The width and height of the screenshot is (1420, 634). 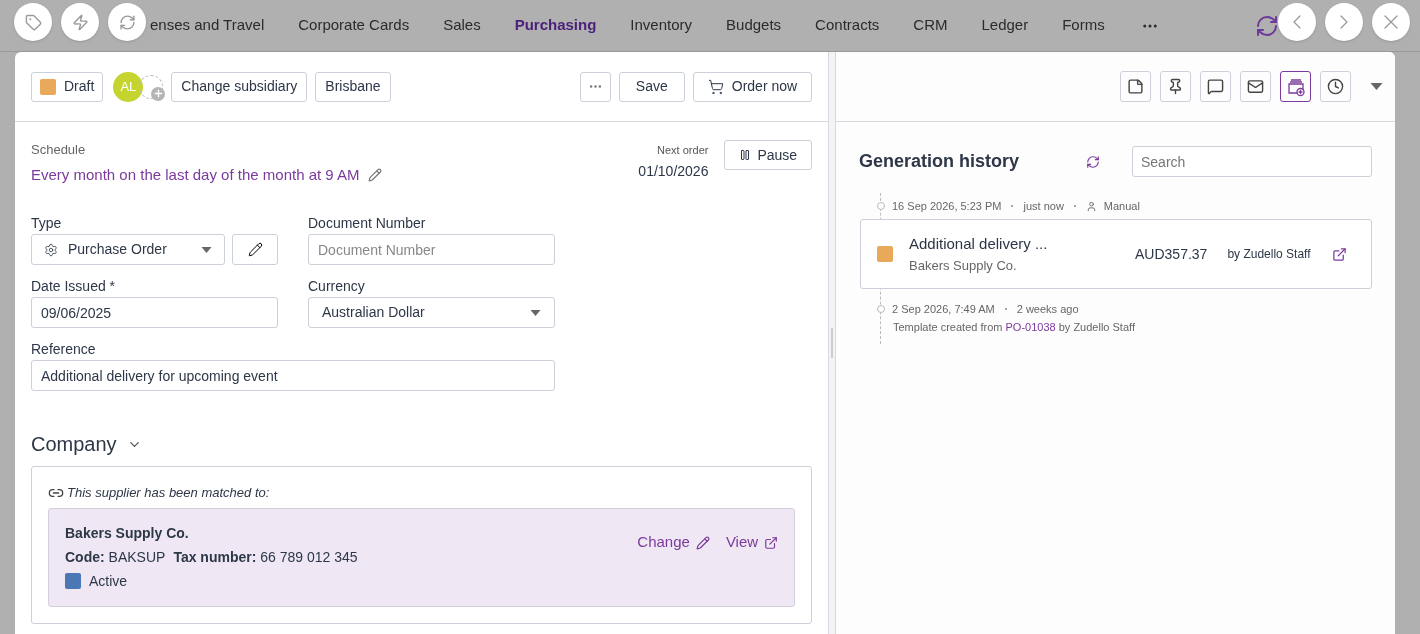 I want to click on bolt-button, so click(x=80, y=22).